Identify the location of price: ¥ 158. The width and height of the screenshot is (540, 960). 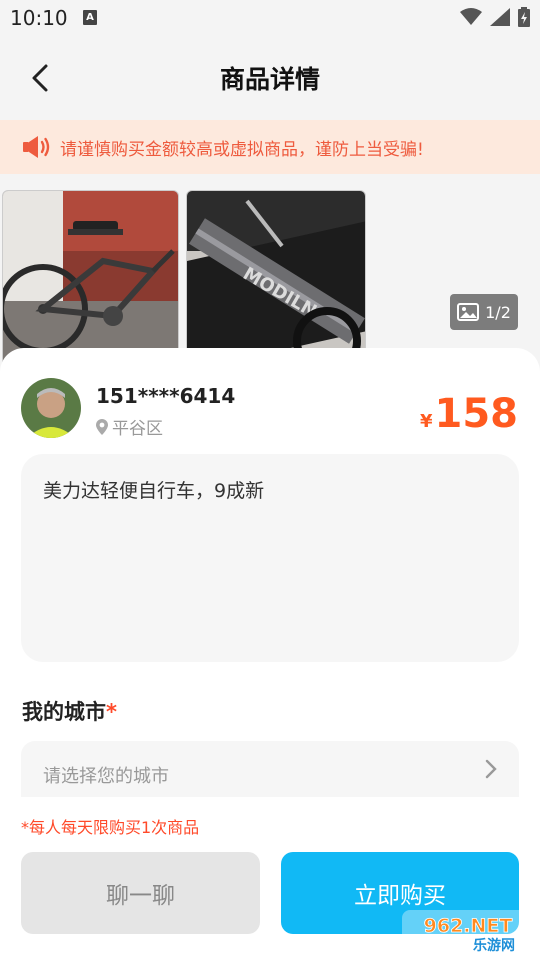
(469, 414).